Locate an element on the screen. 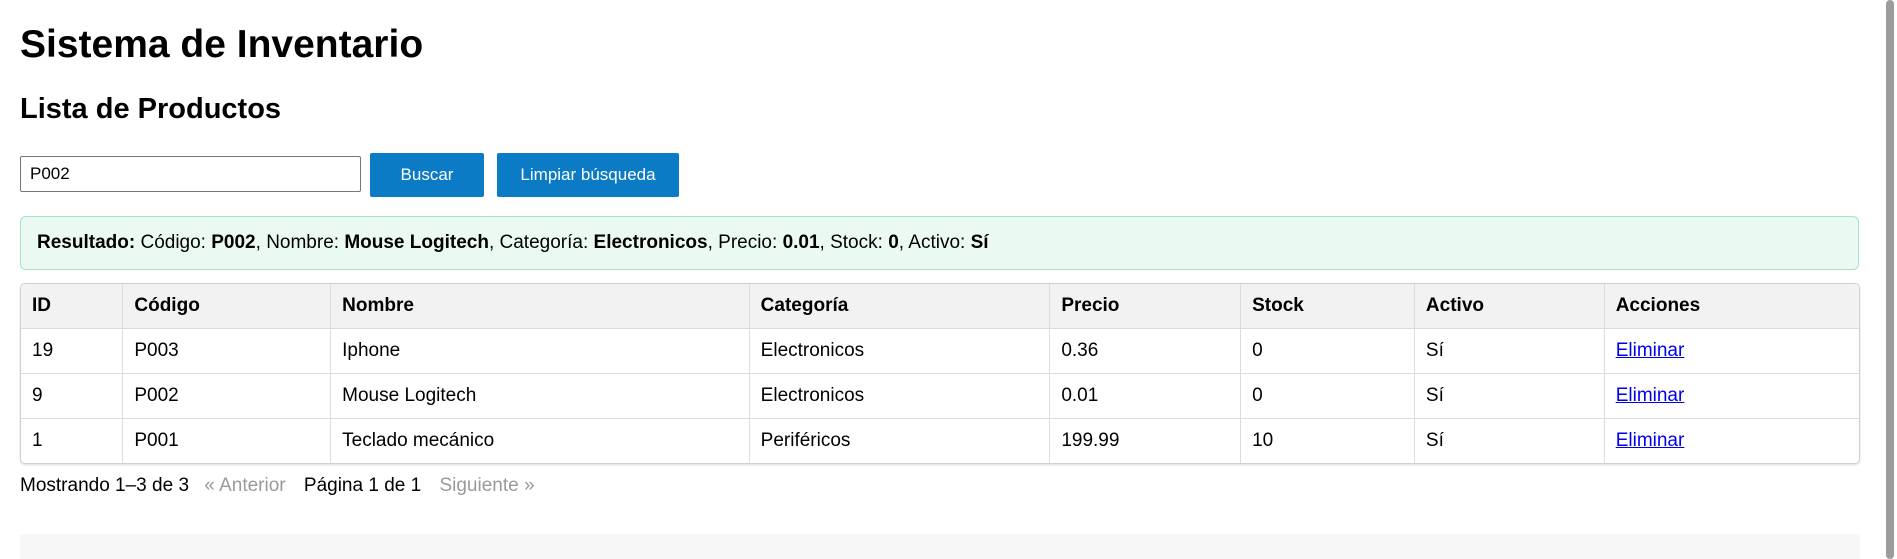 Image resolution: width=1897 pixels, height=559 pixels. result-activo-label: Activo: is located at coordinates (937, 242).